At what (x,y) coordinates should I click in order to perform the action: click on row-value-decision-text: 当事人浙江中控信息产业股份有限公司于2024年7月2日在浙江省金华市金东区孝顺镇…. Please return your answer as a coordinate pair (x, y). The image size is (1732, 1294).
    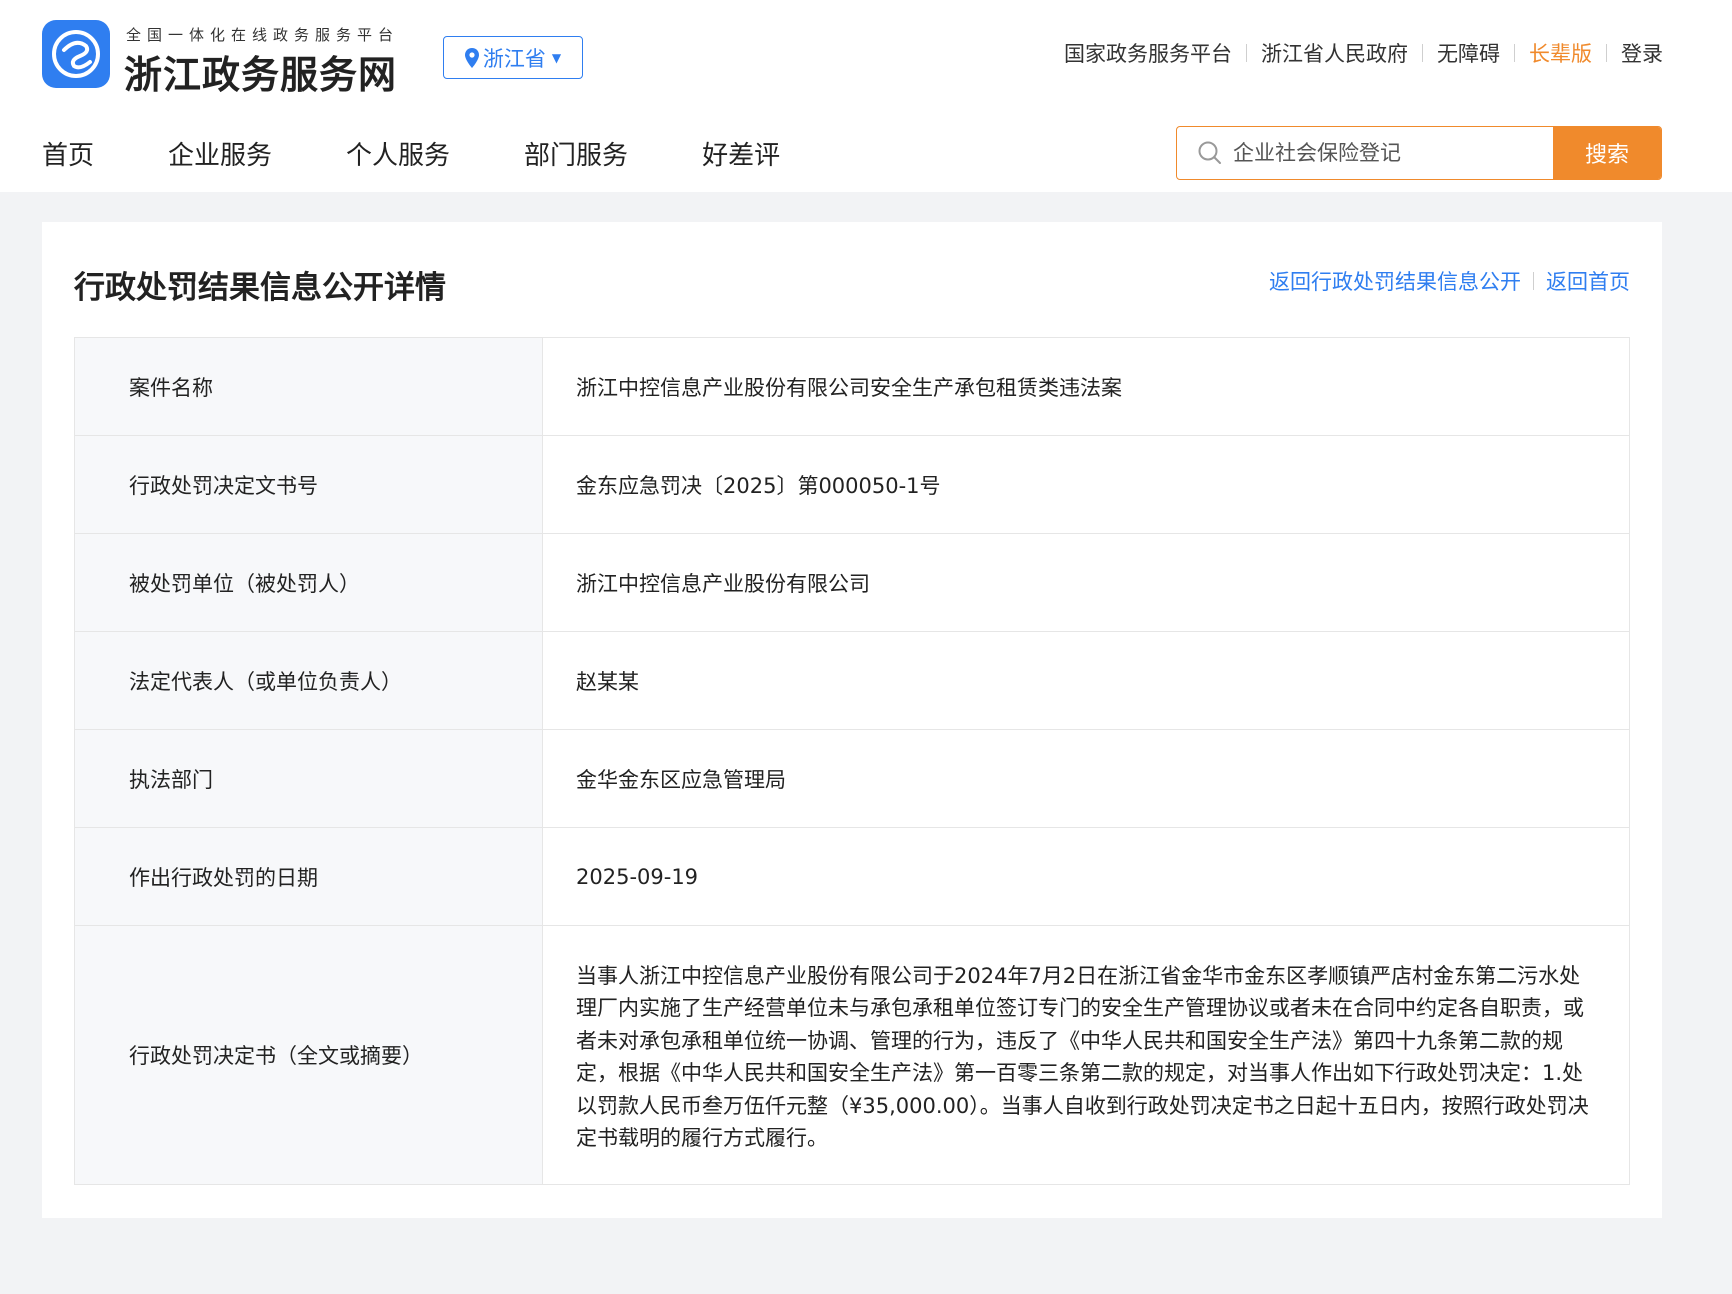
    Looking at the image, I should click on (1086, 1055).